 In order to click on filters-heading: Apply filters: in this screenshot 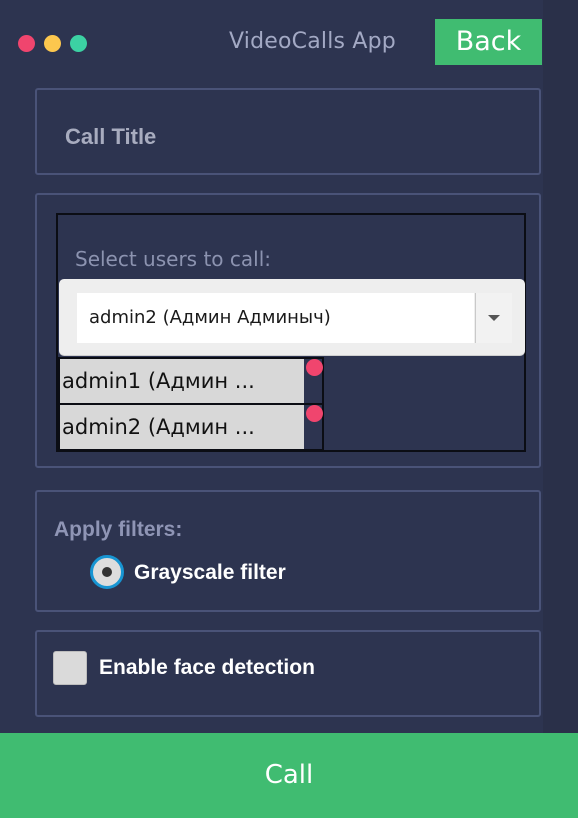, I will do `click(118, 529)`.